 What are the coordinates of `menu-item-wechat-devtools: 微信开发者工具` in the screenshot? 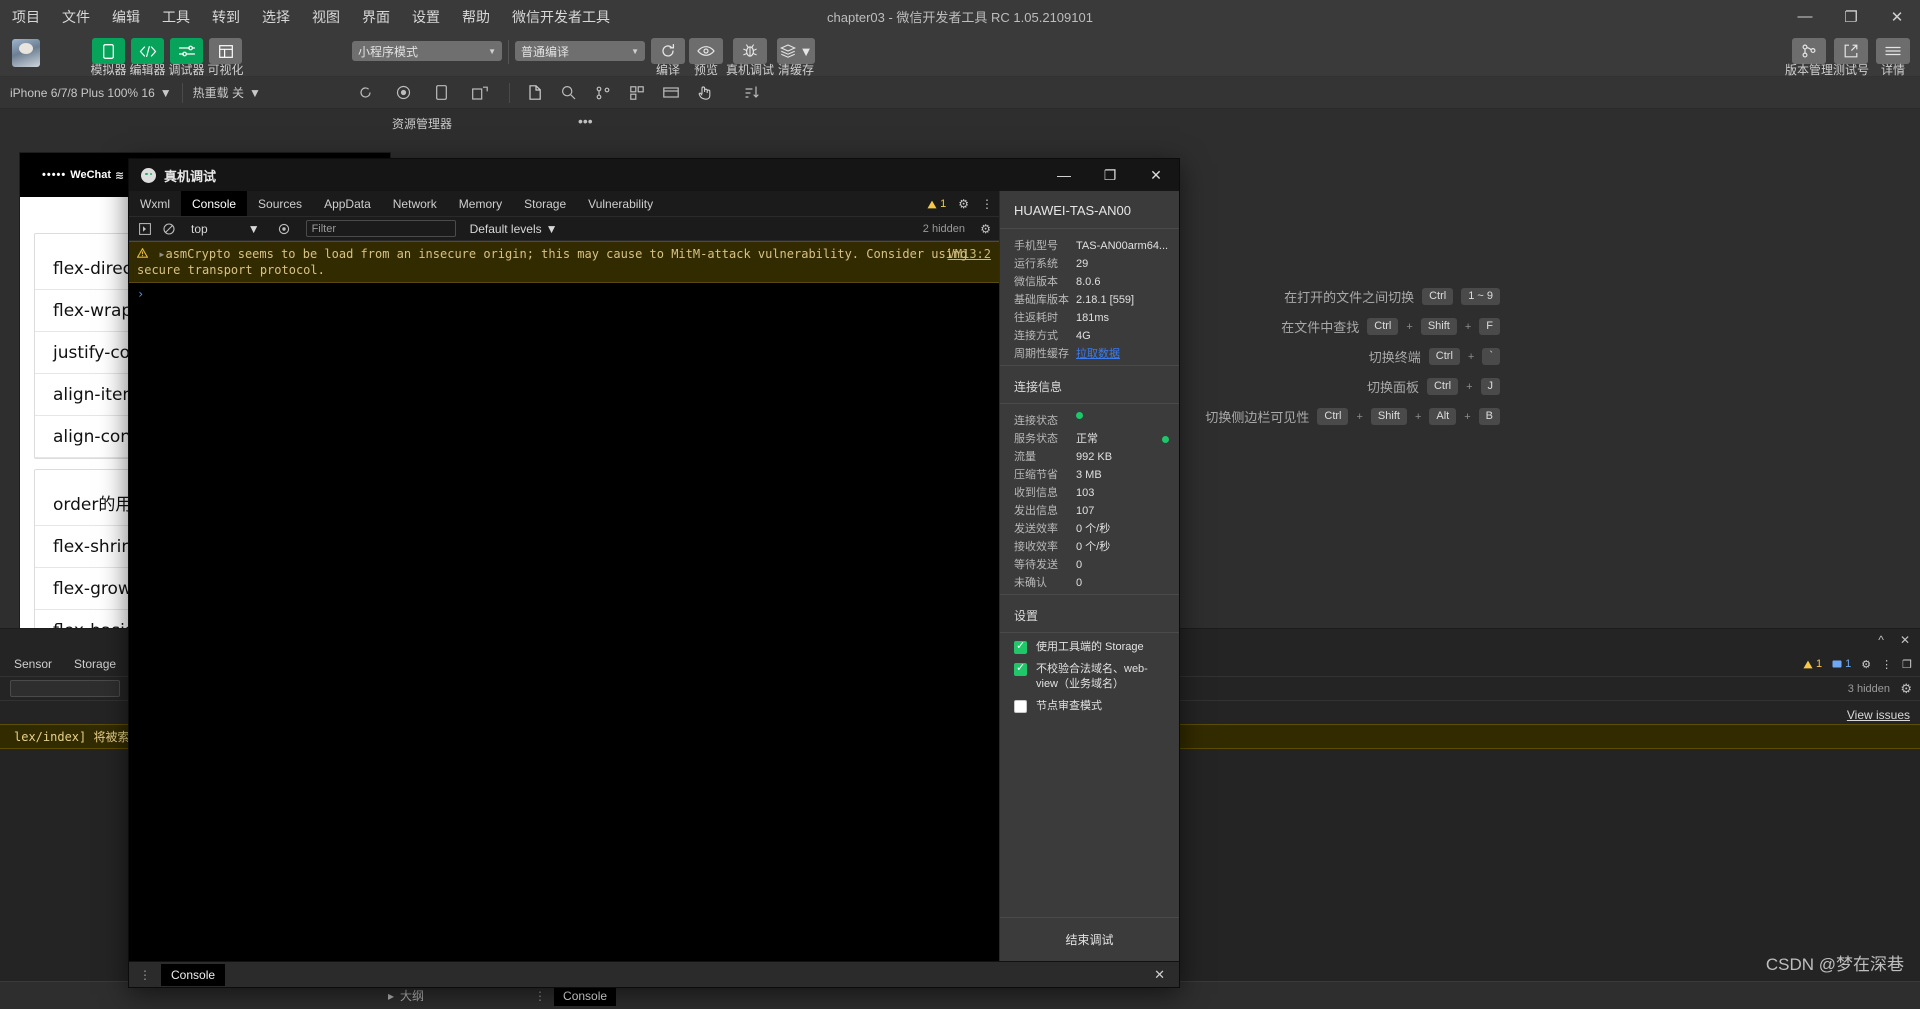 It's located at (561, 17).